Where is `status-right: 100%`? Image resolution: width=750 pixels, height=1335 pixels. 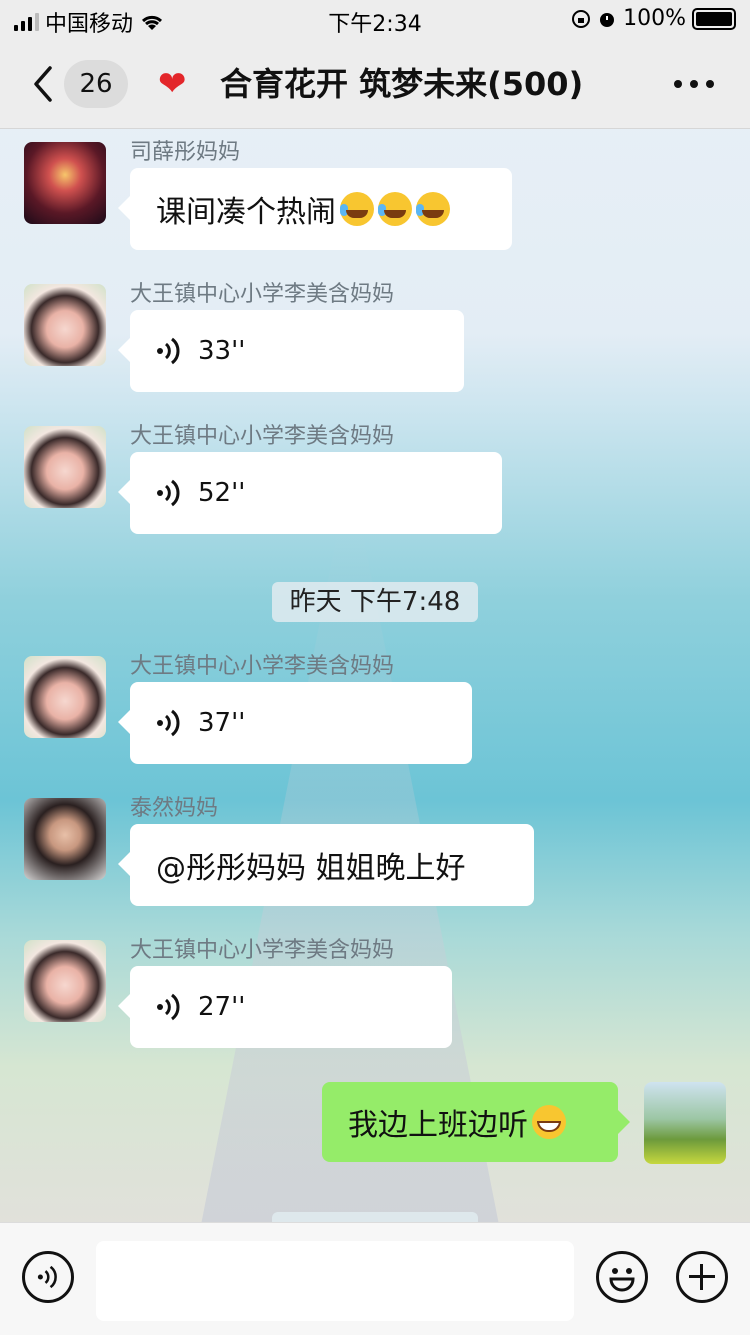 status-right: 100% is located at coordinates (653, 18).